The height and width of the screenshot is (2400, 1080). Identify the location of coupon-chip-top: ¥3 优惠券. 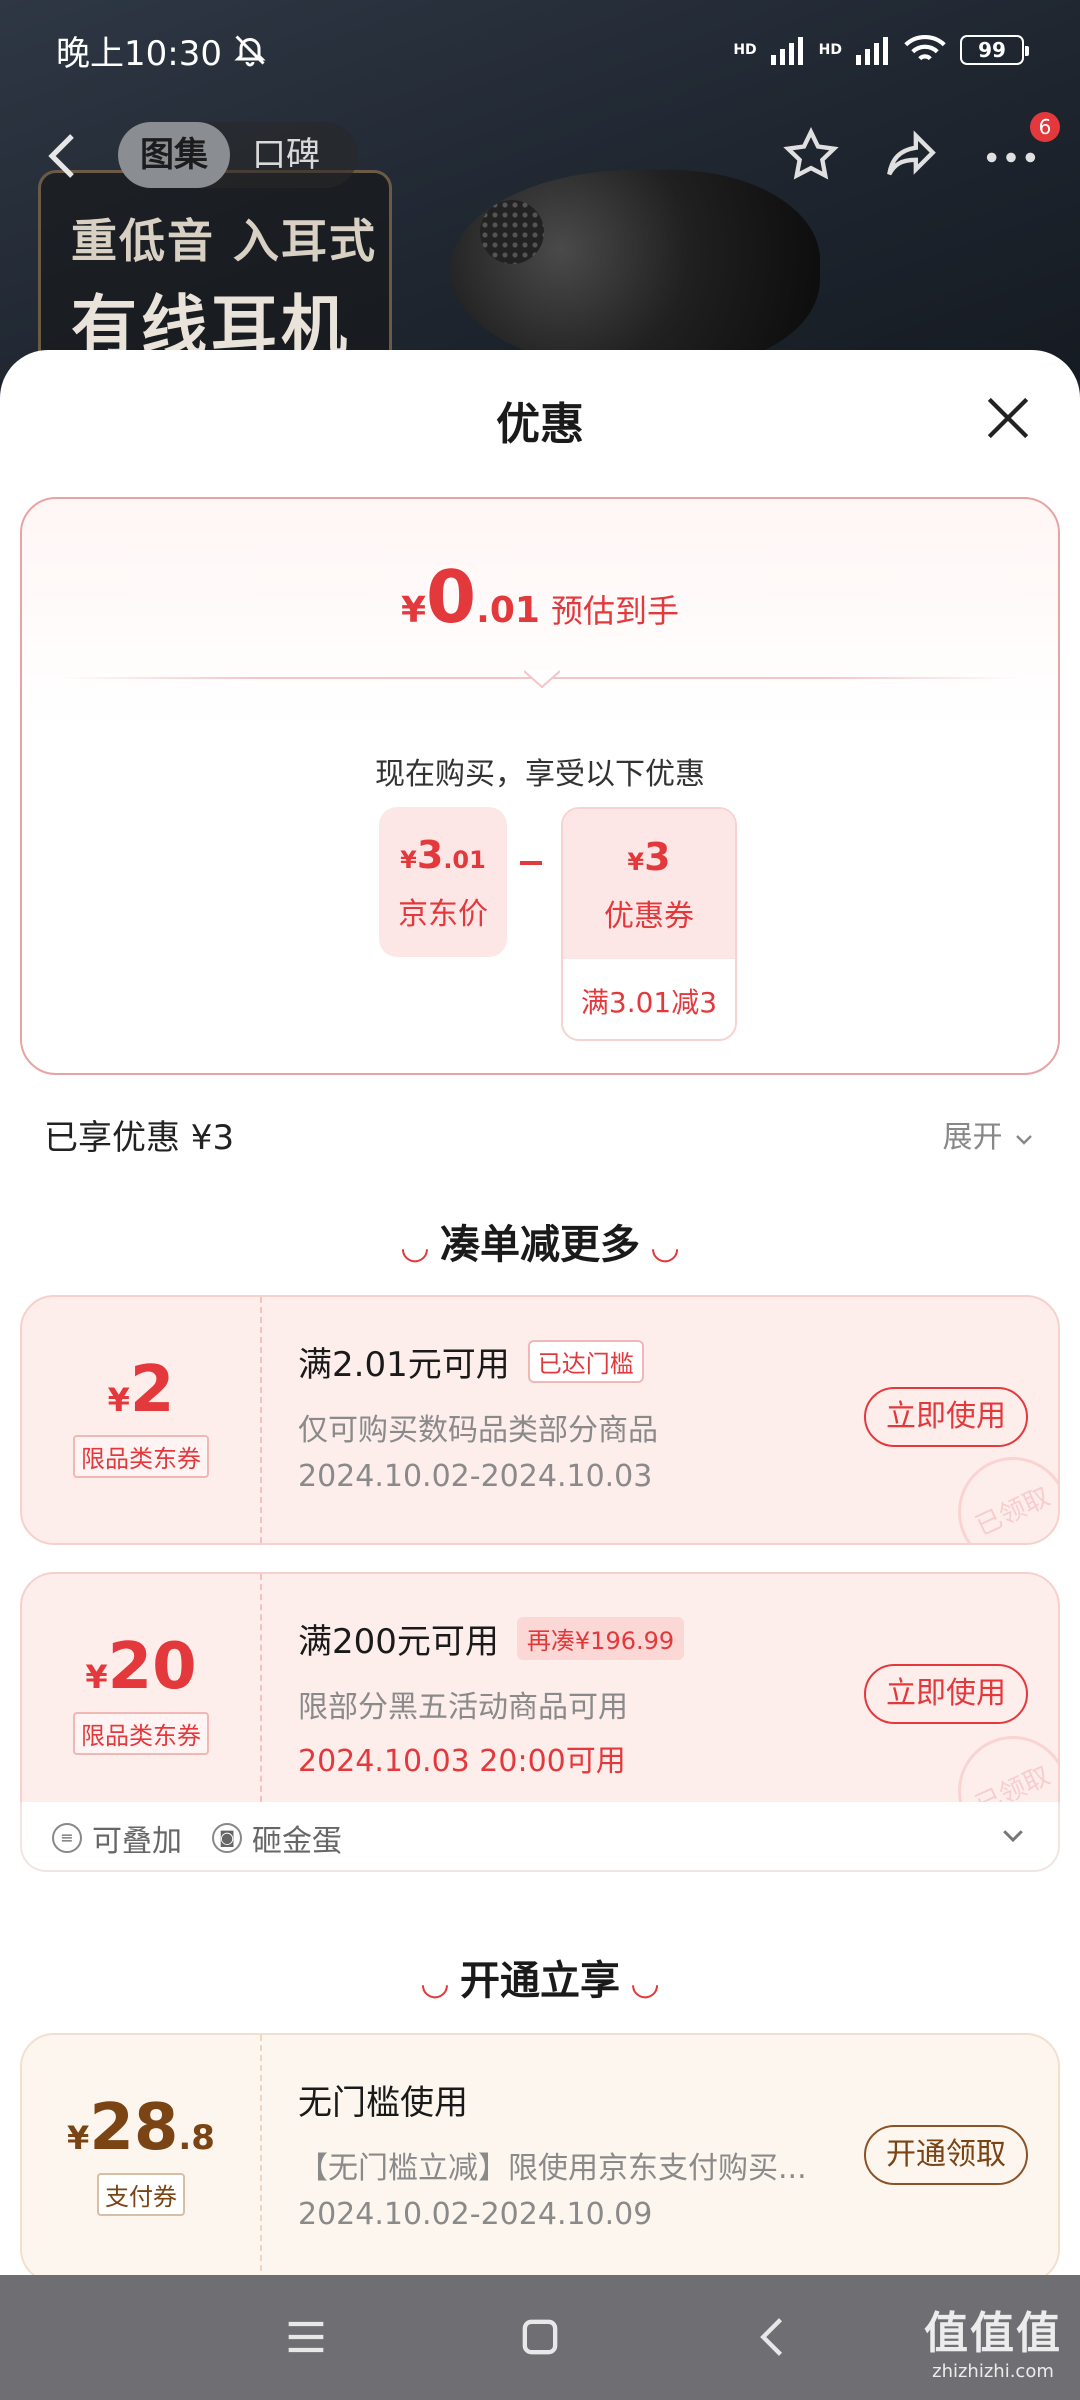
(649, 884).